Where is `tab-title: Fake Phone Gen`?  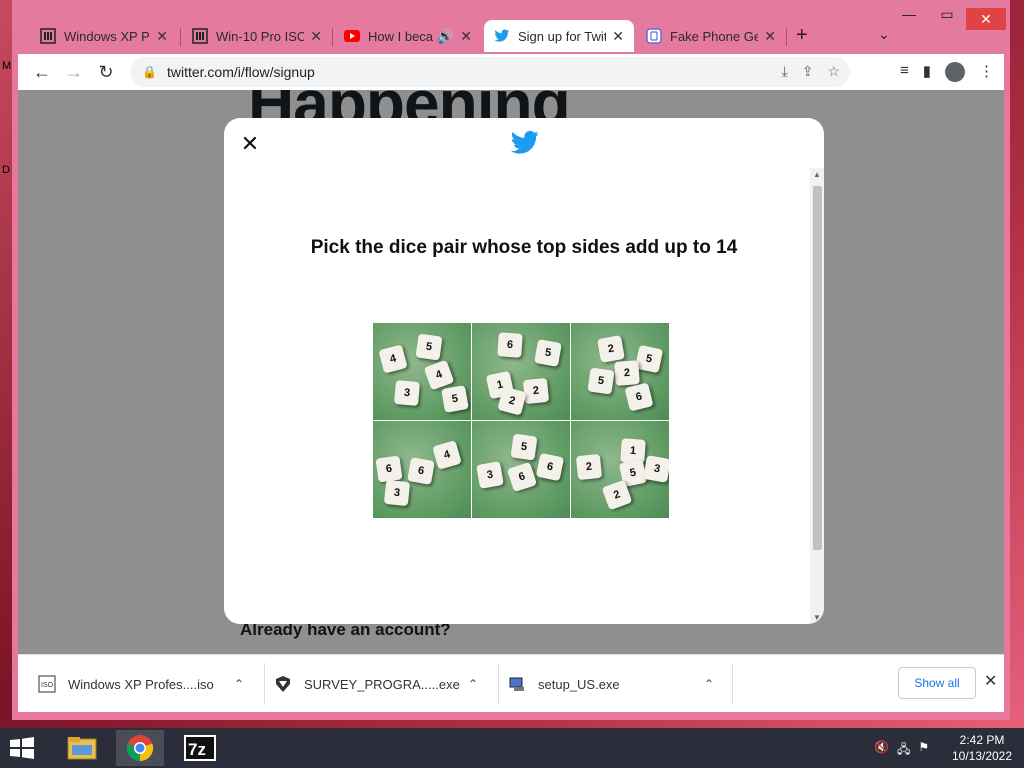
tab-title: Fake Phone Gen is located at coordinates (714, 36).